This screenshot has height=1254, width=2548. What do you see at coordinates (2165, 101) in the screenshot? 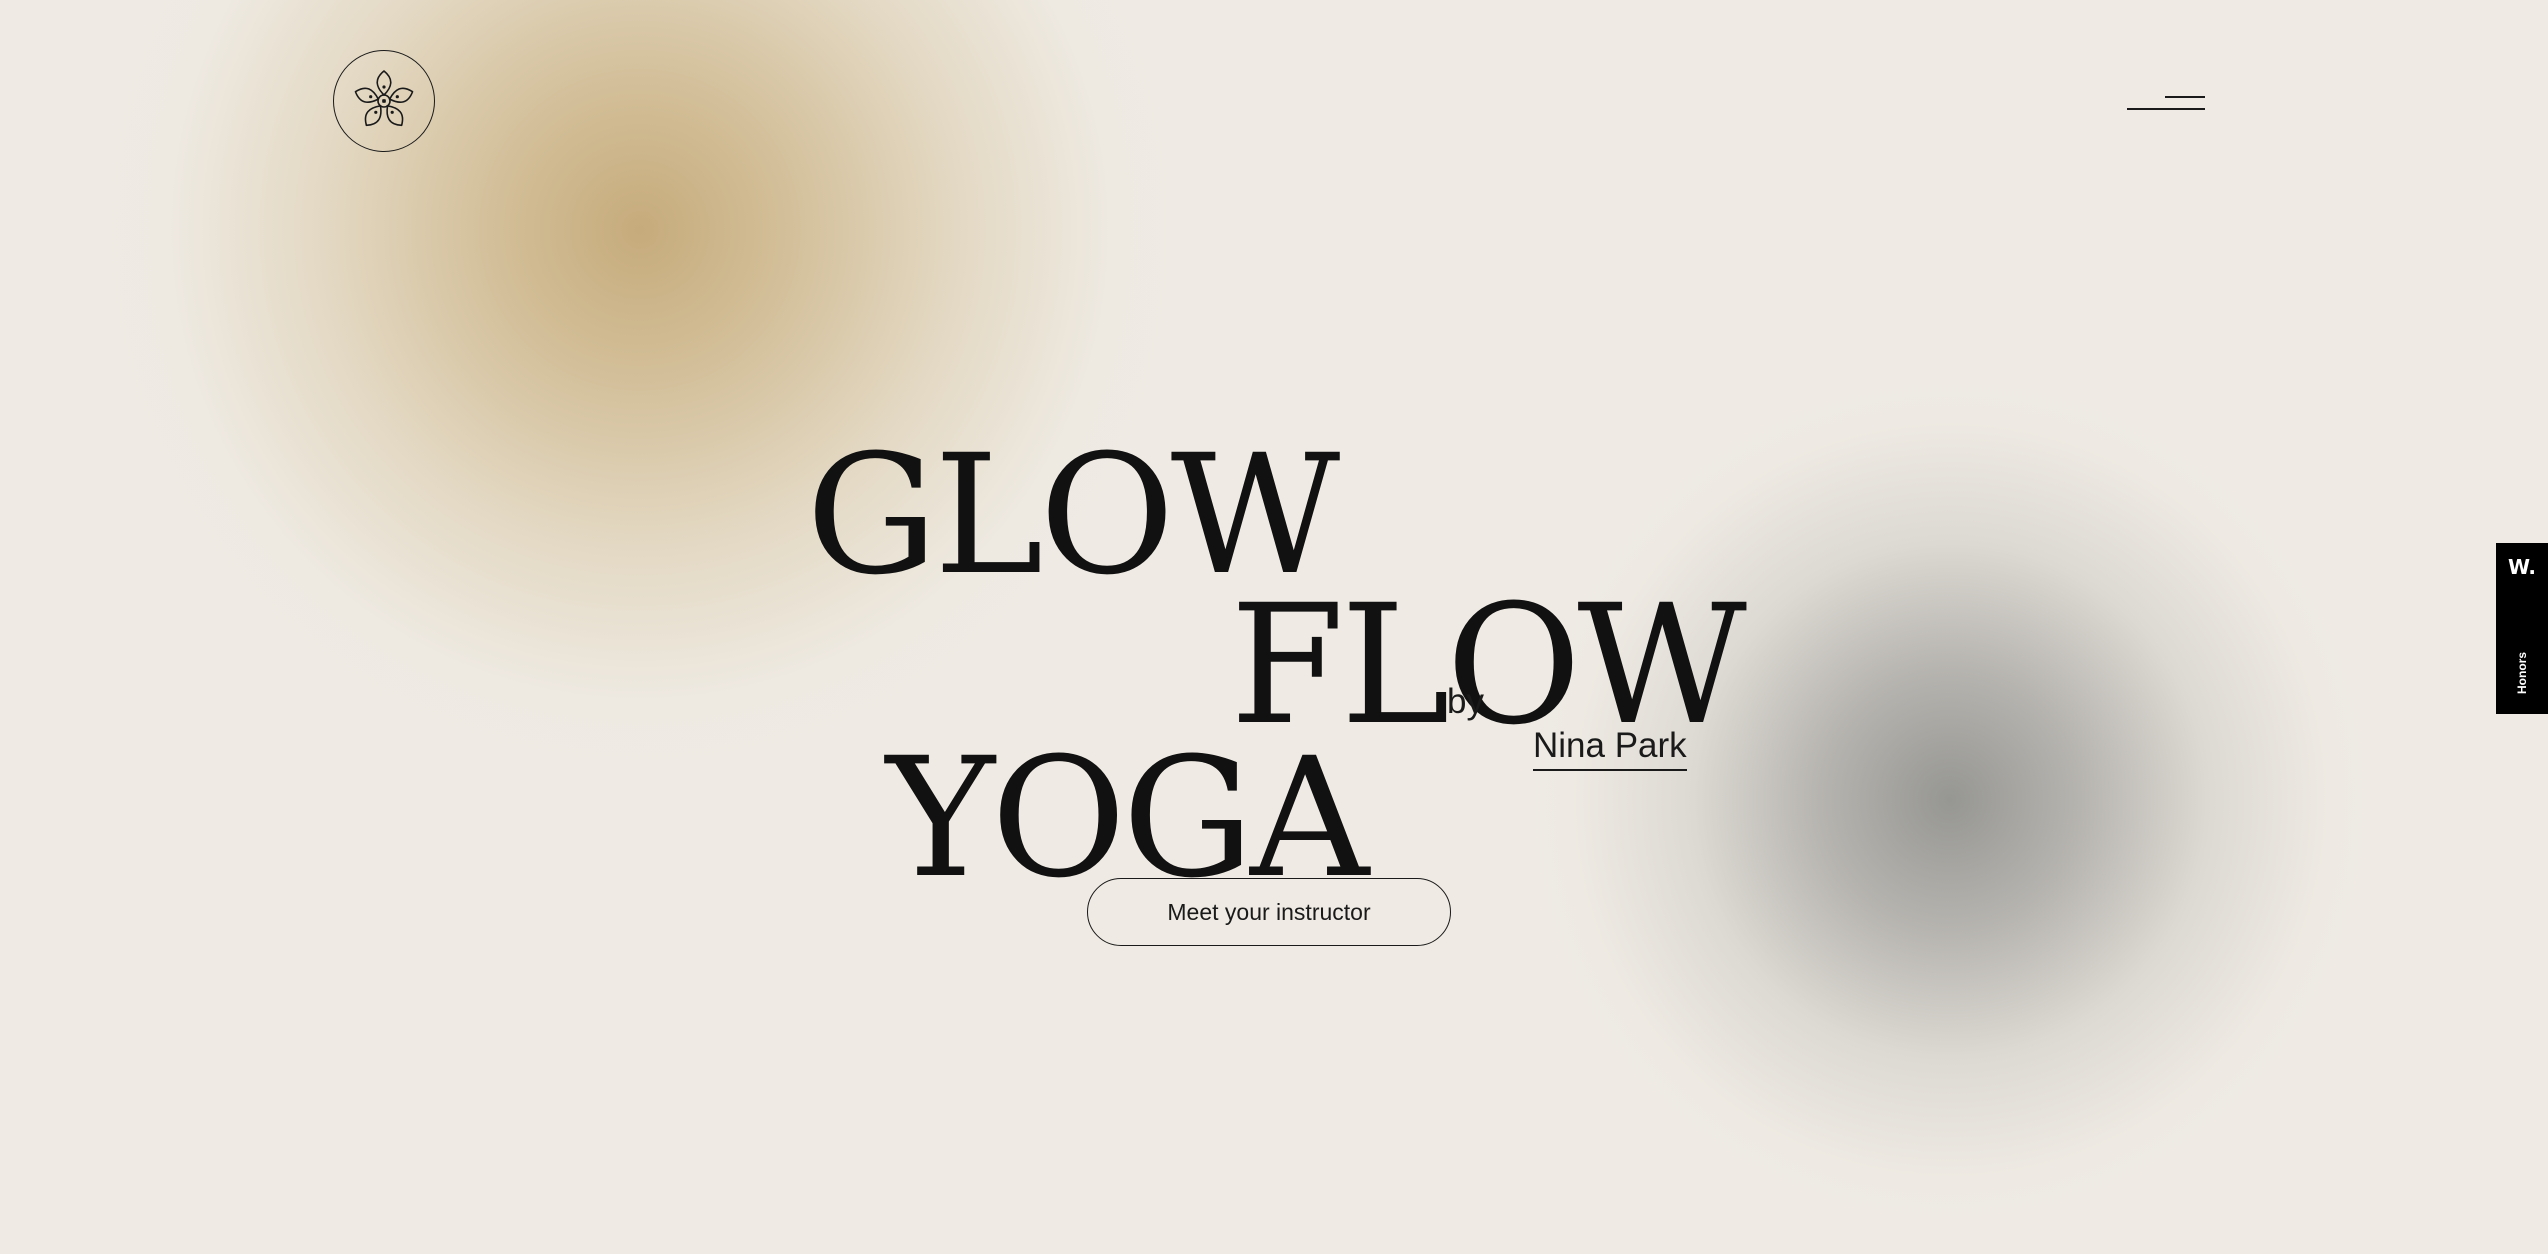
I see `menu-button` at bounding box center [2165, 101].